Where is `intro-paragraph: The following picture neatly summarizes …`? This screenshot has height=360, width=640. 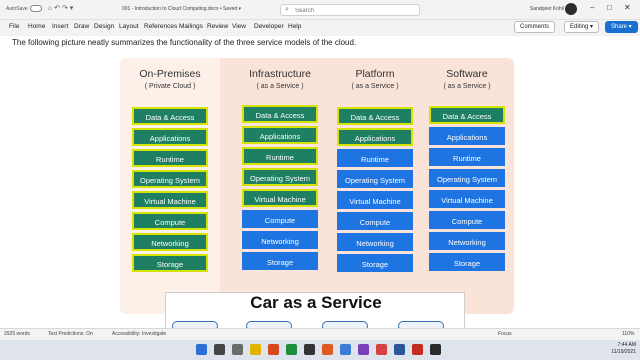
intro-paragraph: The following picture neatly summarizes … is located at coordinates (184, 42).